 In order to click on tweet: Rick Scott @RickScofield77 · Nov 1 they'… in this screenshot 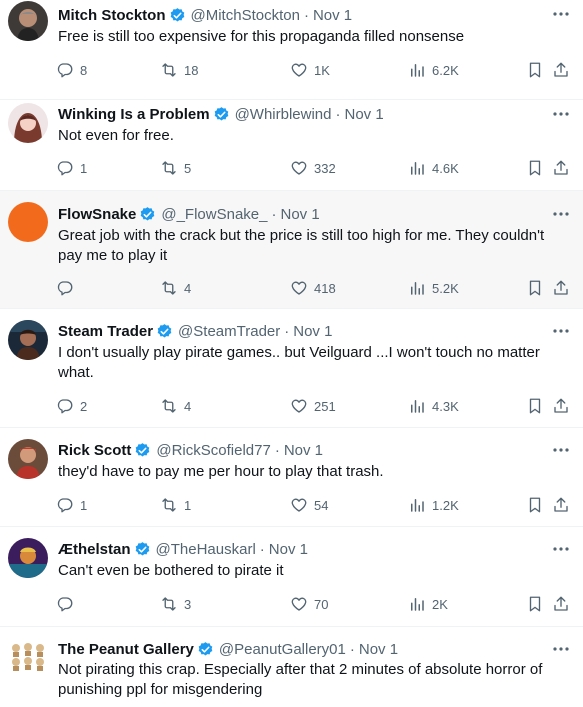, I will do `click(291, 477)`.